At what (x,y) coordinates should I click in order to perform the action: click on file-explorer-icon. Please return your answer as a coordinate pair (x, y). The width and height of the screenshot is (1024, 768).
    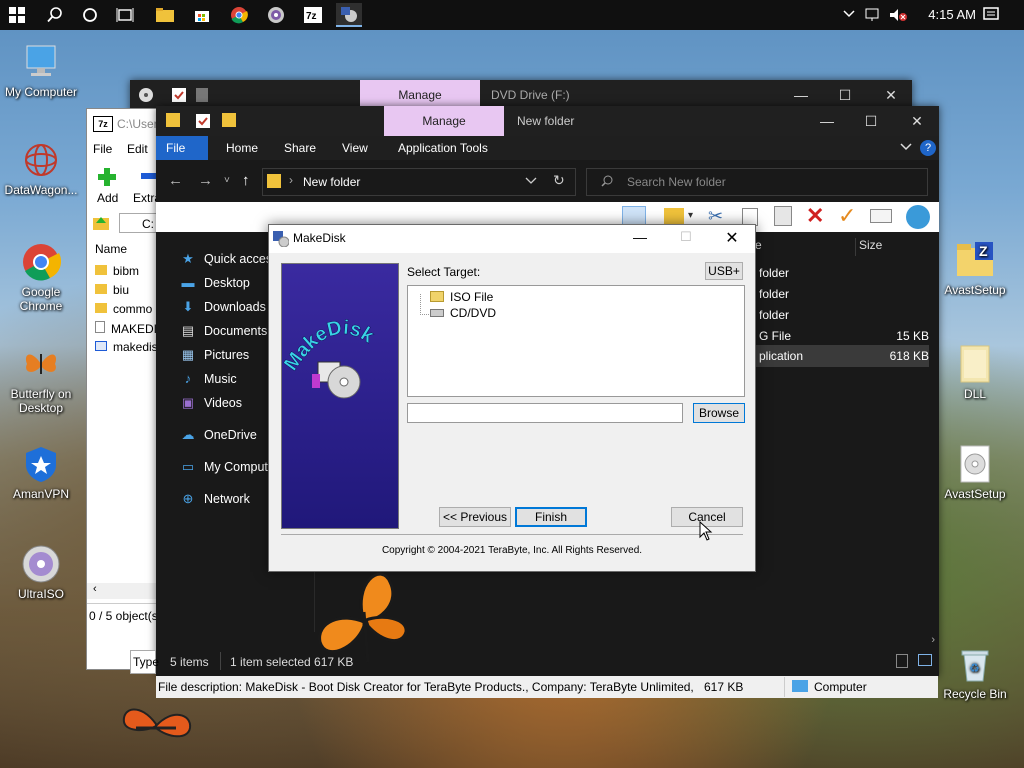
    Looking at the image, I should click on (165, 15).